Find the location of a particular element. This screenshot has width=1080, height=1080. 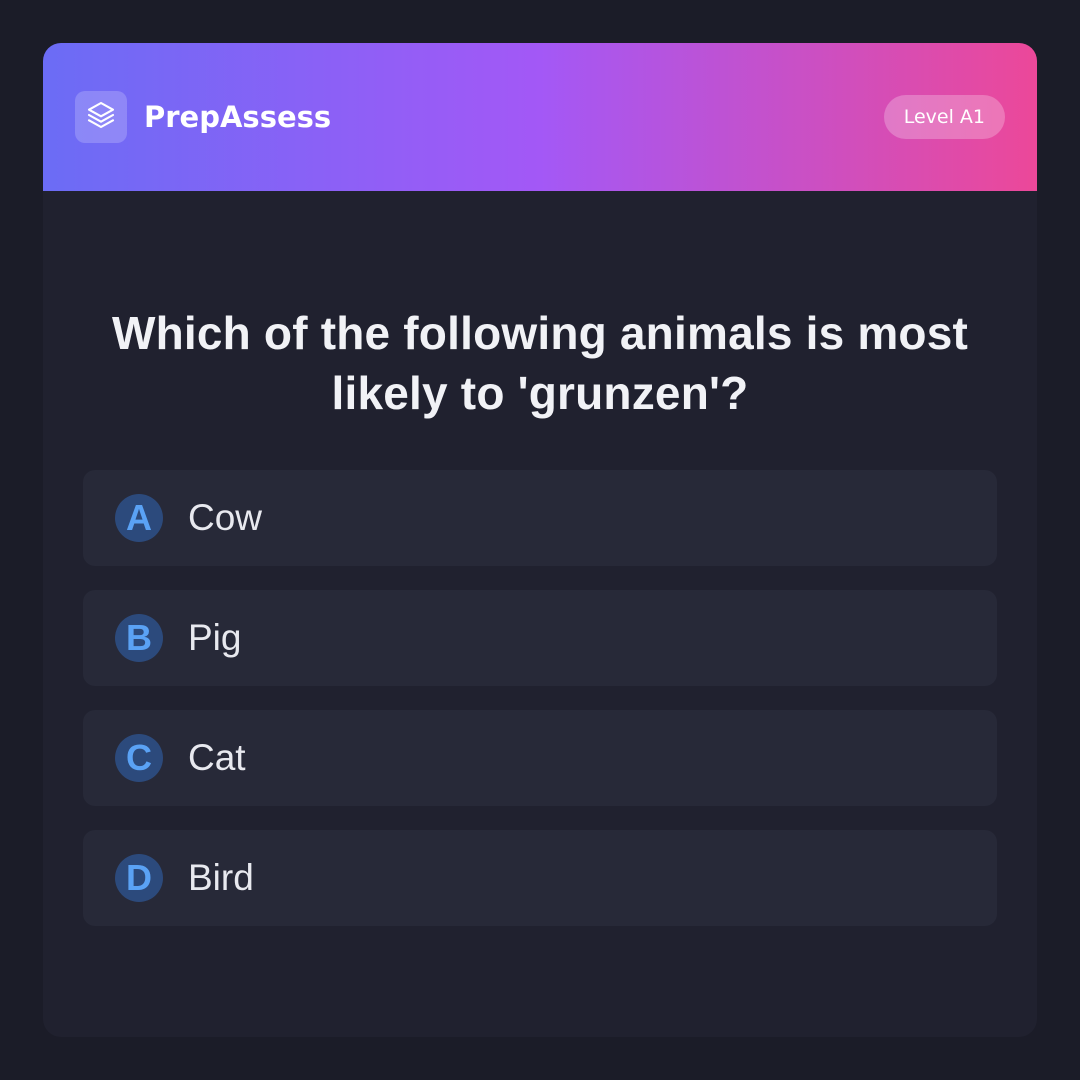

header-banner: PrepAssess Level A1 is located at coordinates (540, 117).